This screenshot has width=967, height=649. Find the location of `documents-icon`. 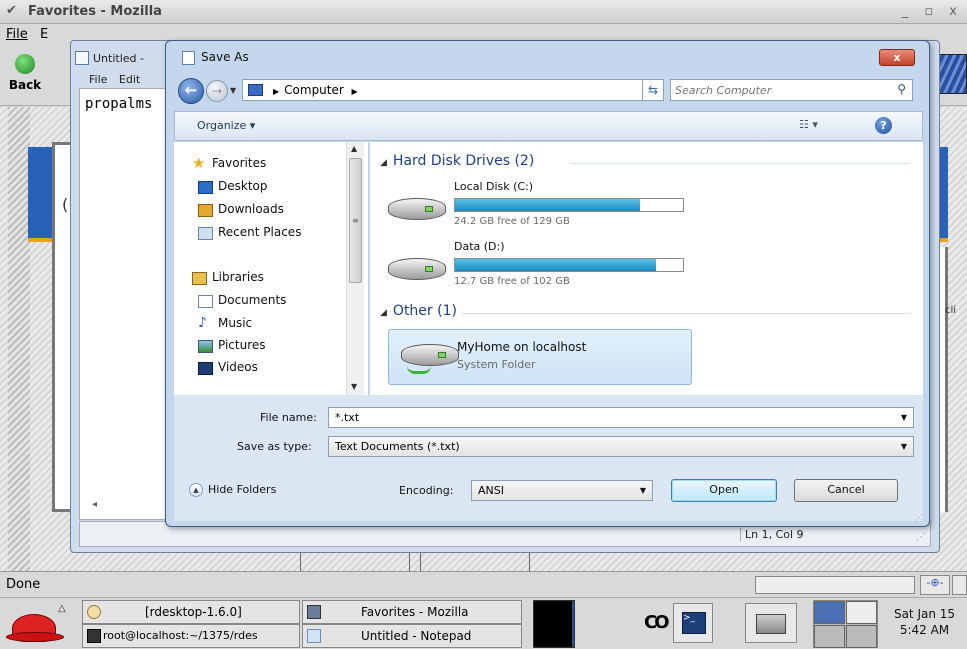

documents-icon is located at coordinates (205, 301).